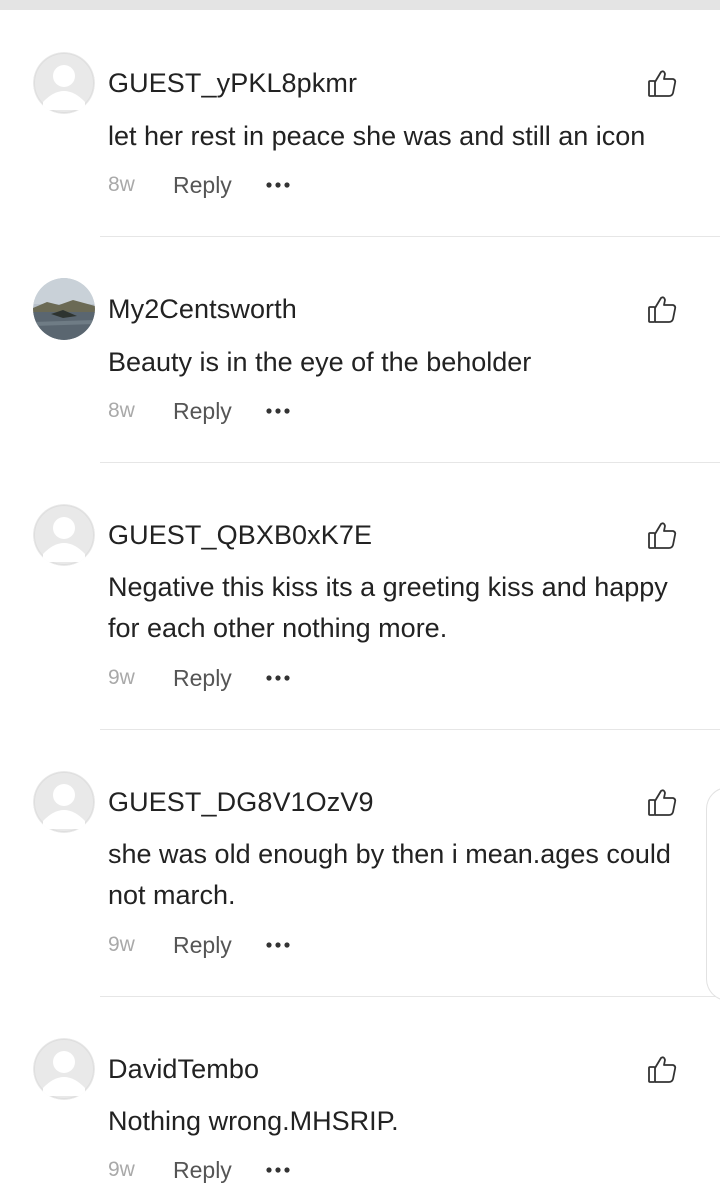  What do you see at coordinates (320, 362) in the screenshot?
I see `comment-text: Beauty is in the eye of the beholder` at bounding box center [320, 362].